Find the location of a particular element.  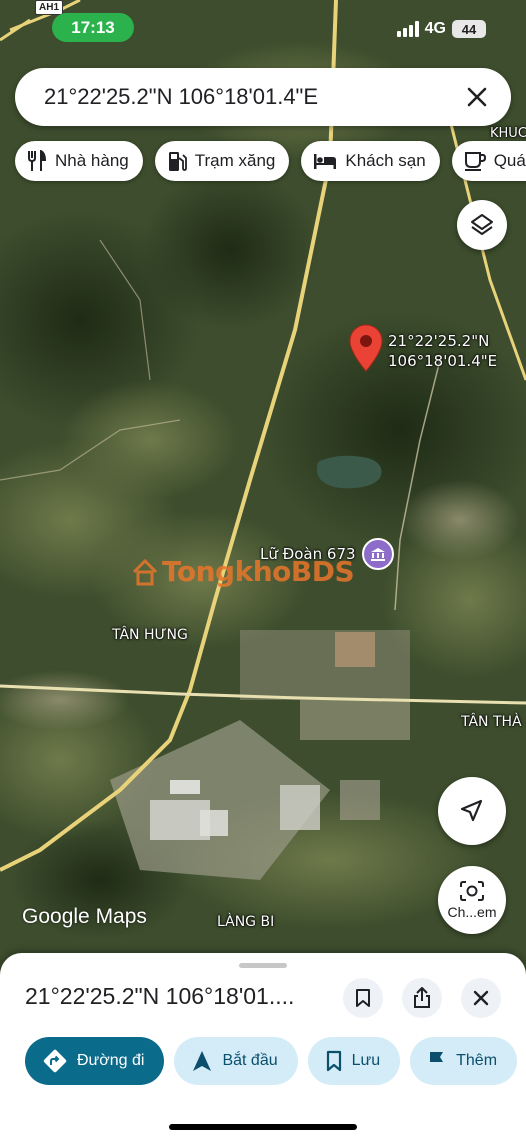

search-bar: 21°22'25.2"N 106°18'01.4"E is located at coordinates (263, 97).